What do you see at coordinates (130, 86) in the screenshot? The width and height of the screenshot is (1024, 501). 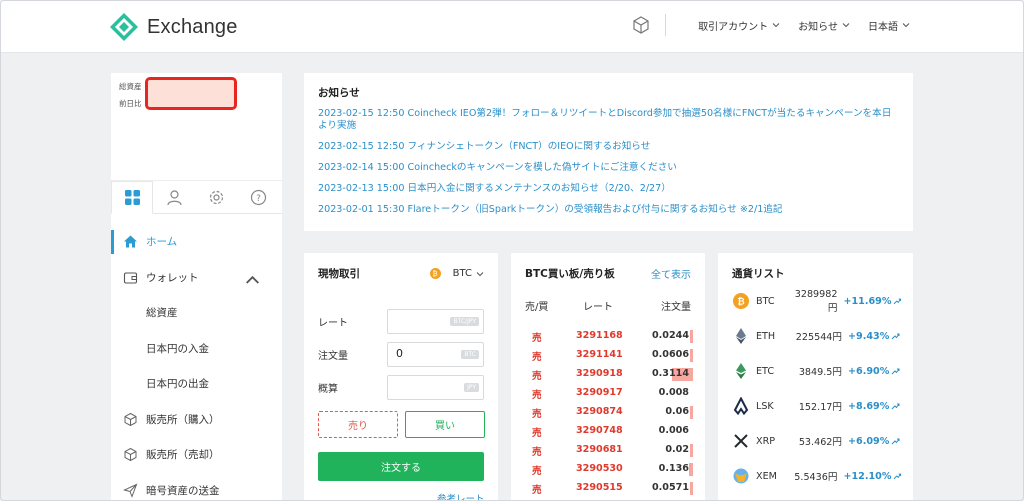 I see `total-assets-label: 総資産` at bounding box center [130, 86].